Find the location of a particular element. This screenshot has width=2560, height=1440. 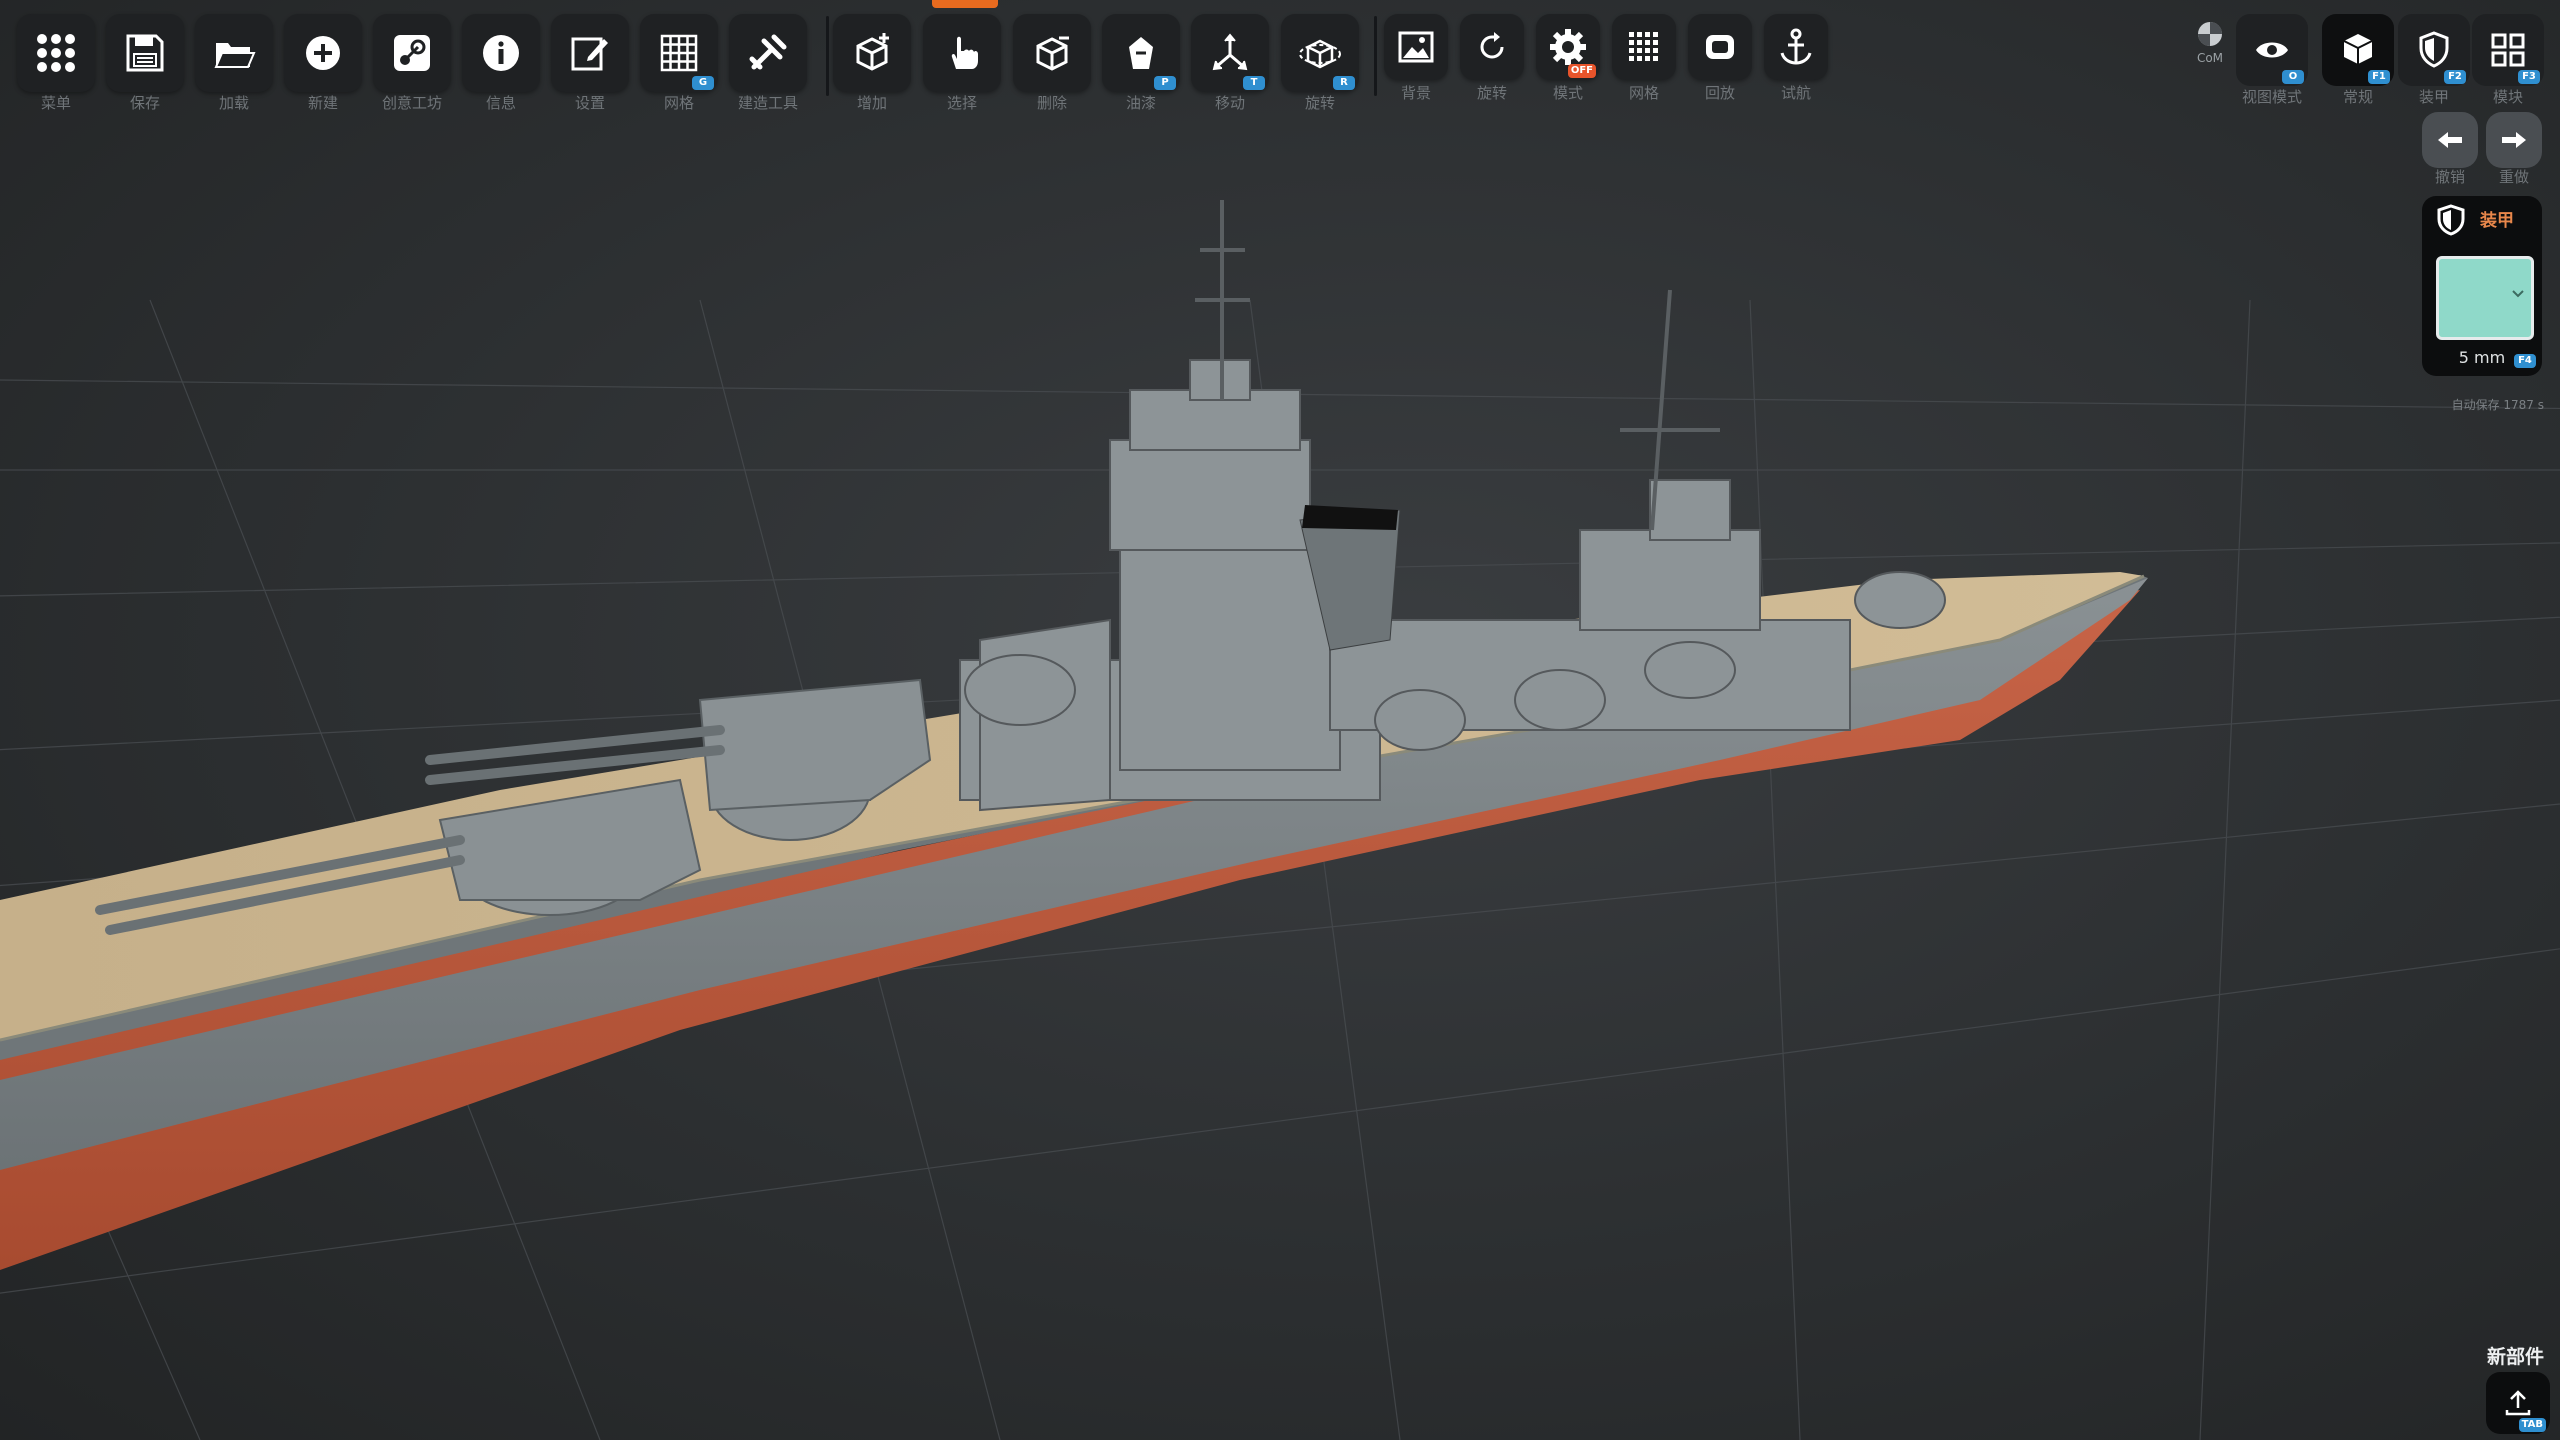

new-part-hotkey-badge: TAB is located at coordinates (2532, 1425).